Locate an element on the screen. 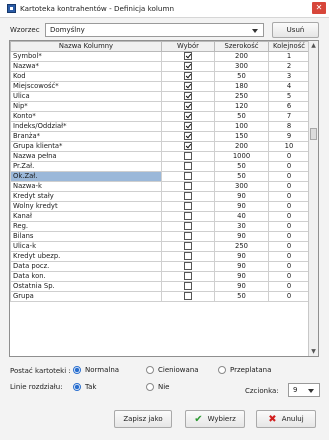 This screenshot has height=440, width=329. column-name-cell: Ostatnia Sp. is located at coordinates (86, 286).